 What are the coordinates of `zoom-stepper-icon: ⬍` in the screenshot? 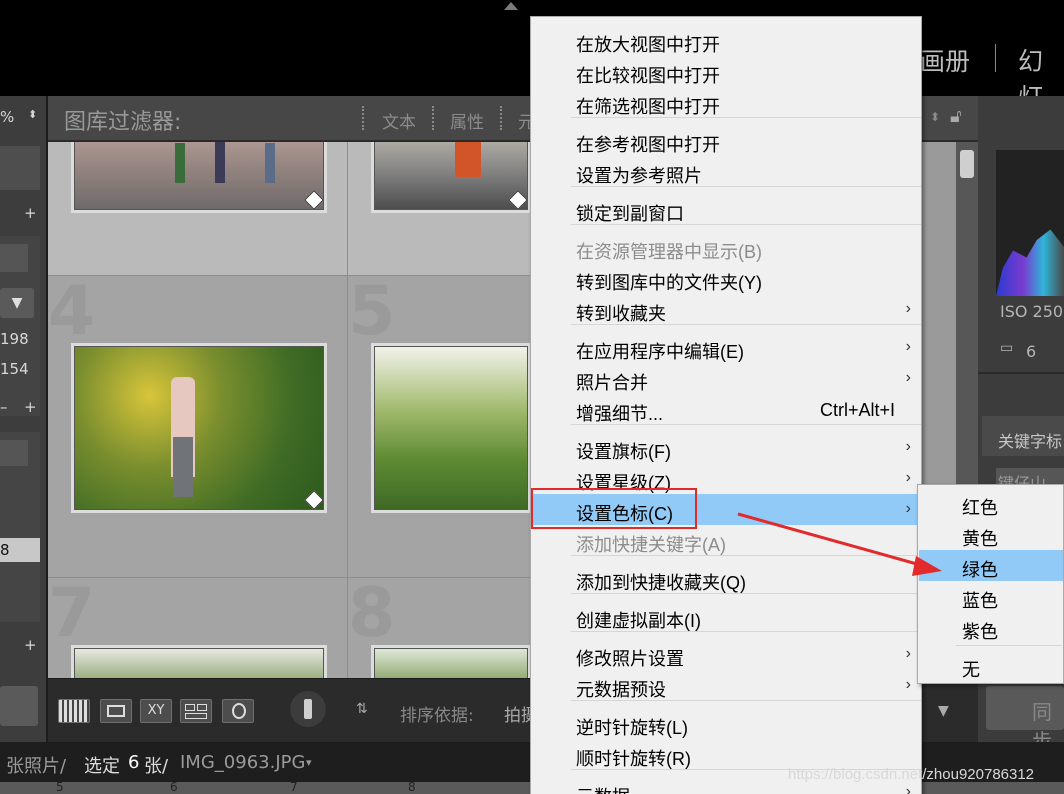 It's located at (32, 114).